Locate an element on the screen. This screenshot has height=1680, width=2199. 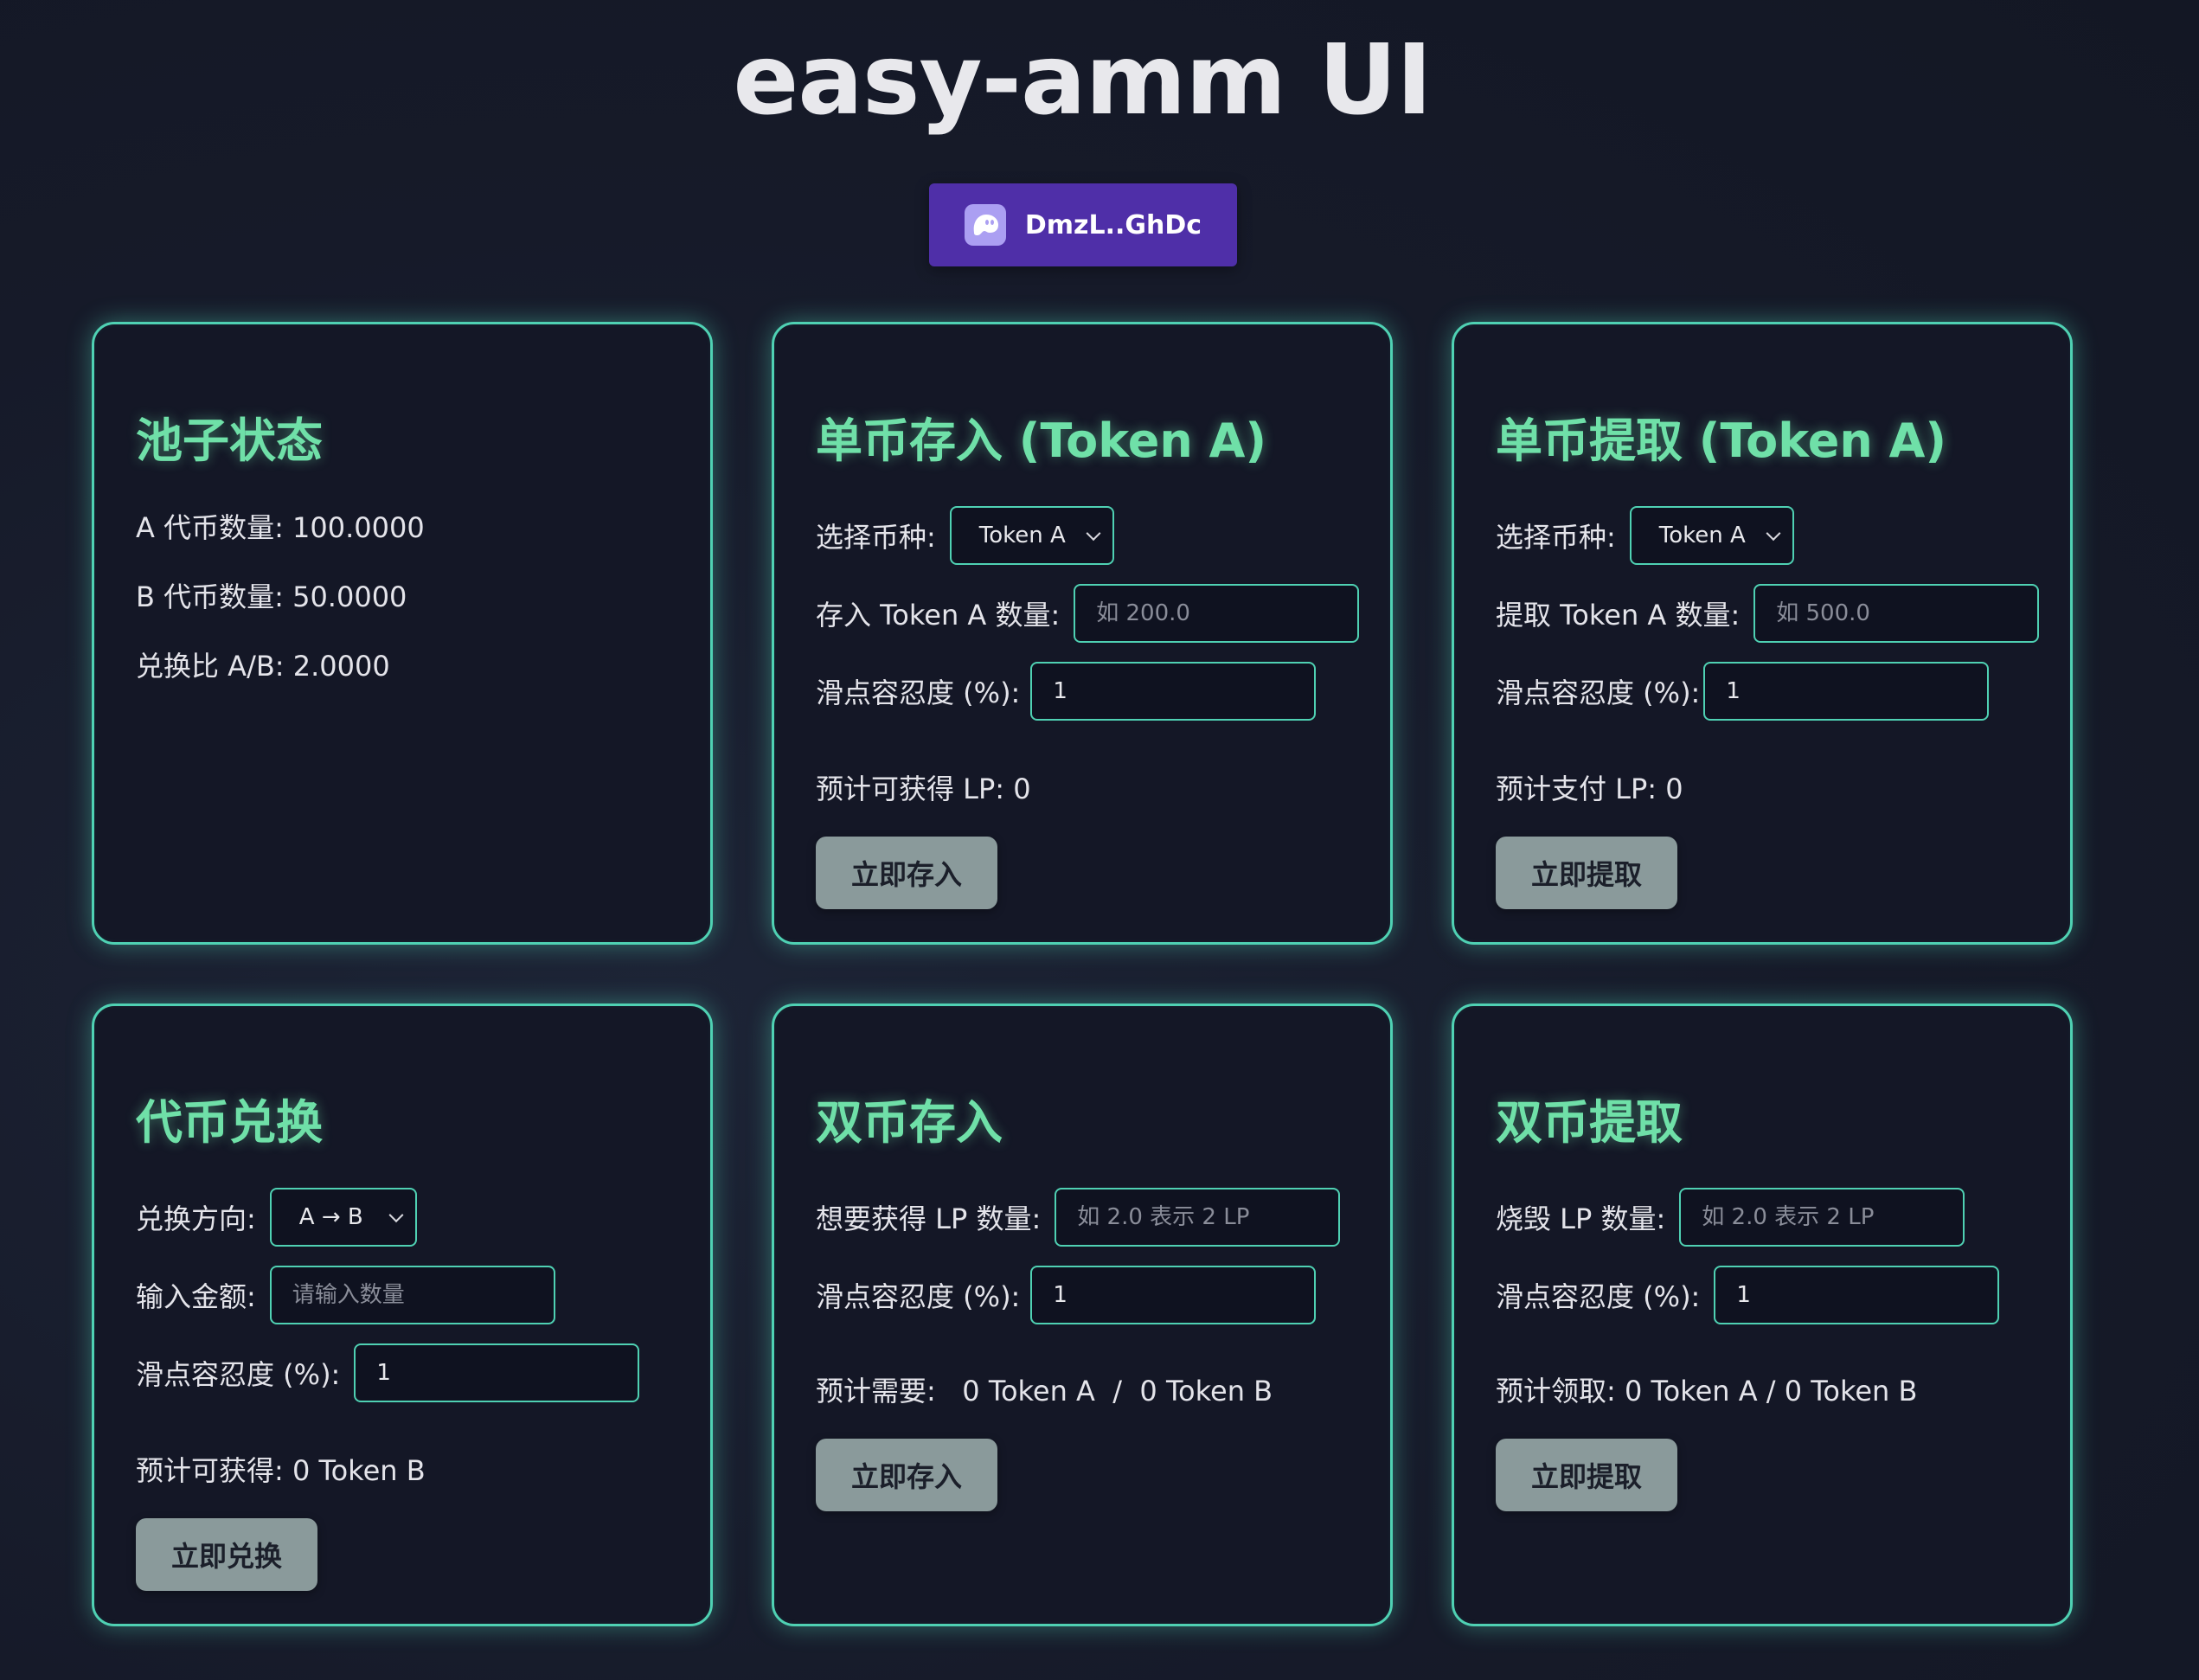
estimated-required: 预计需要: 0 Token A / 0 Token B is located at coordinates (1044, 1391).